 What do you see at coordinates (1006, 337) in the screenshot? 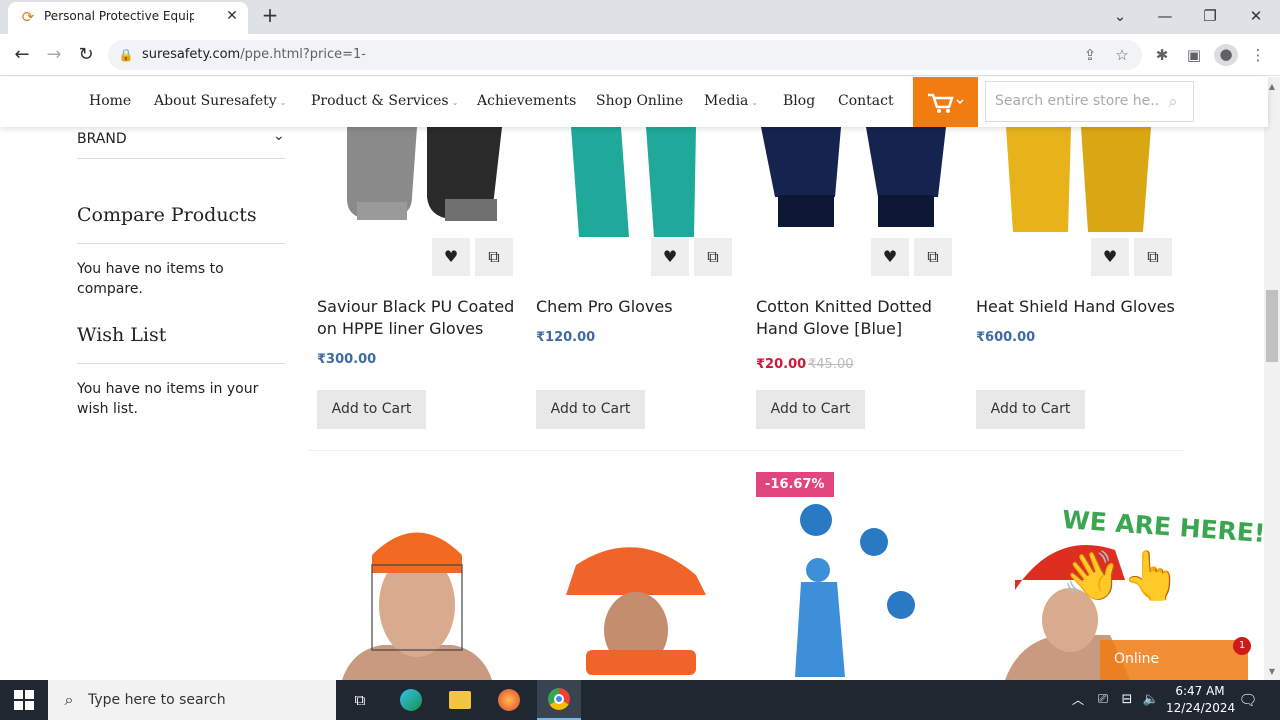
I see `product-price: ₹600.00` at bounding box center [1006, 337].